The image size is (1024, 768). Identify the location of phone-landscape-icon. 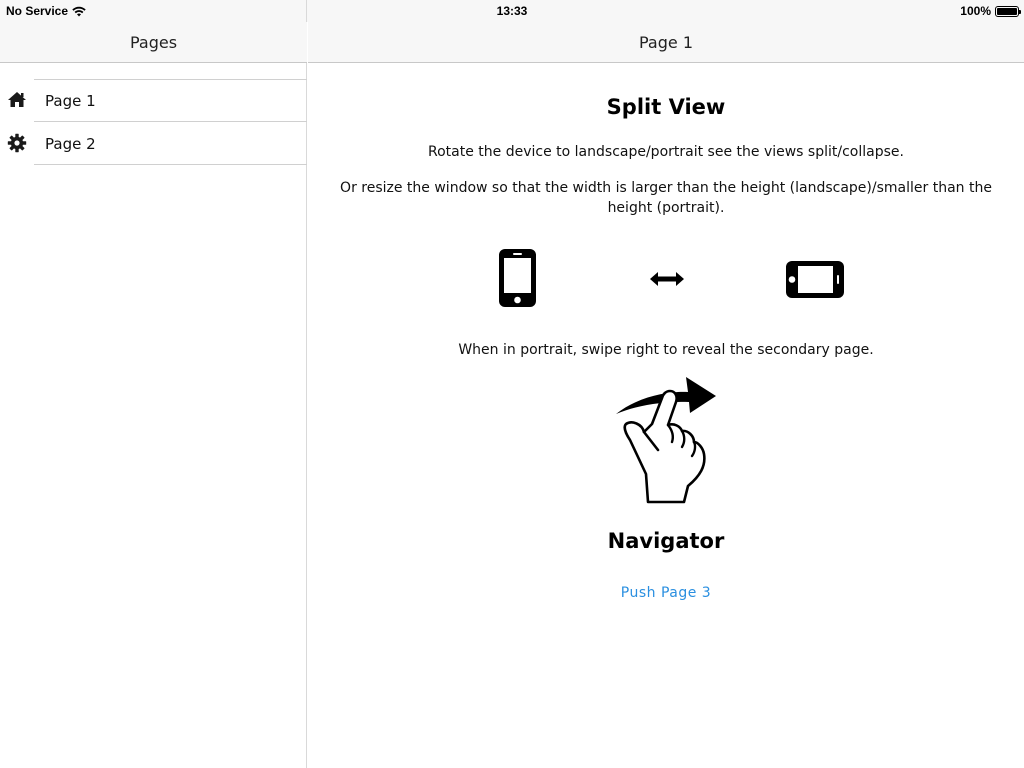
(815, 279).